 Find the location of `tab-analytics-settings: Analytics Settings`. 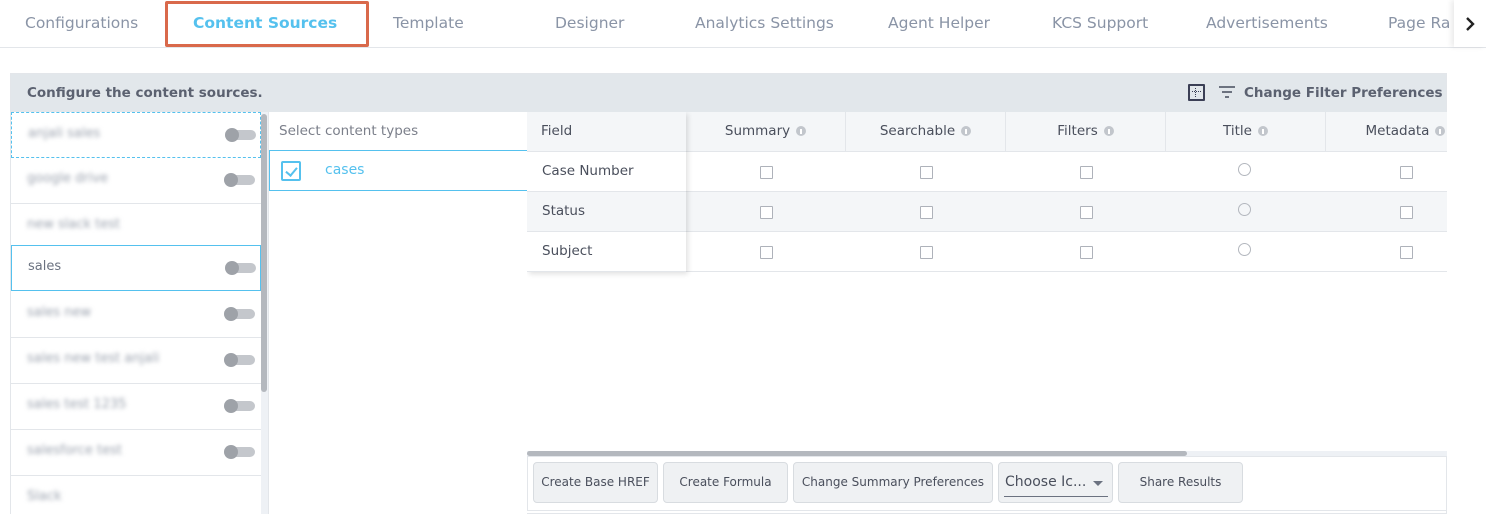

tab-analytics-settings: Analytics Settings is located at coordinates (764, 23).